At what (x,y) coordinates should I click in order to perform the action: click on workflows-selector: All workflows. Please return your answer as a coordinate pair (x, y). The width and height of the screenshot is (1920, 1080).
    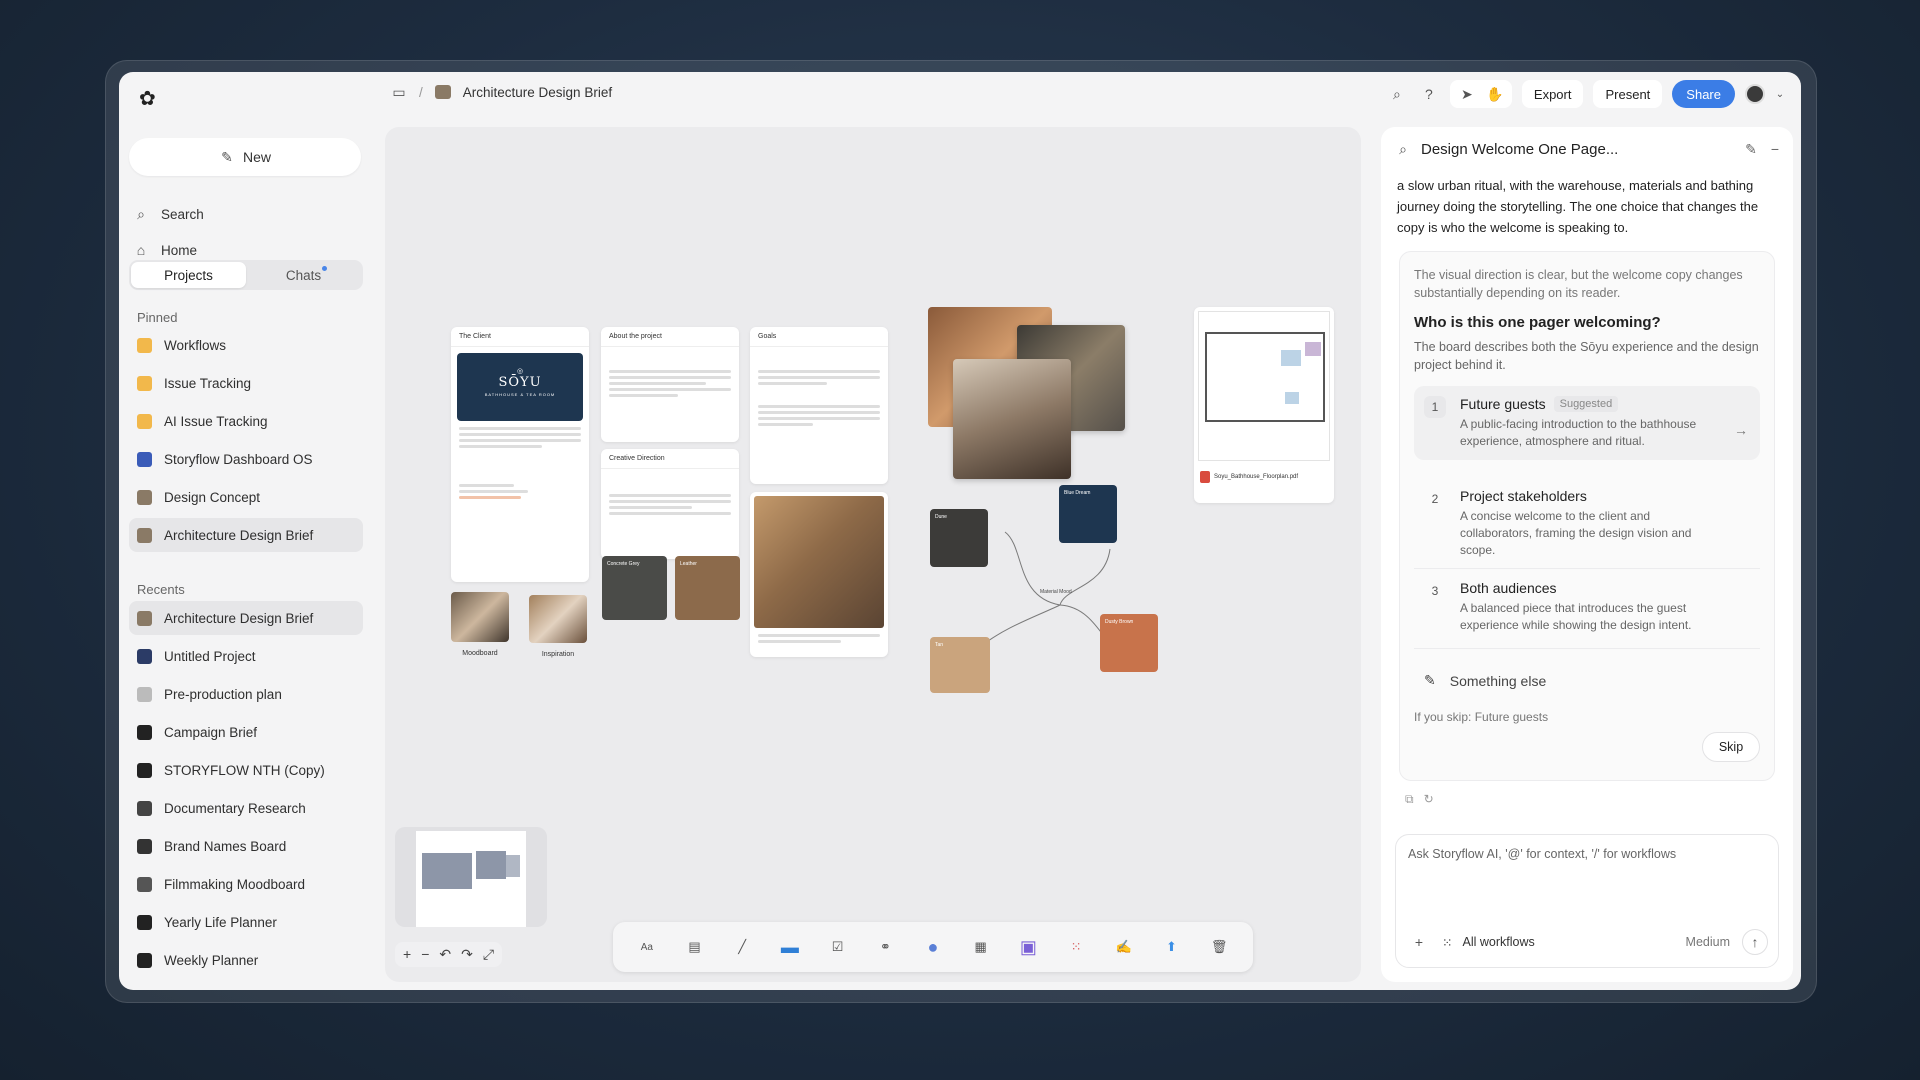
    Looking at the image, I should click on (1498, 942).